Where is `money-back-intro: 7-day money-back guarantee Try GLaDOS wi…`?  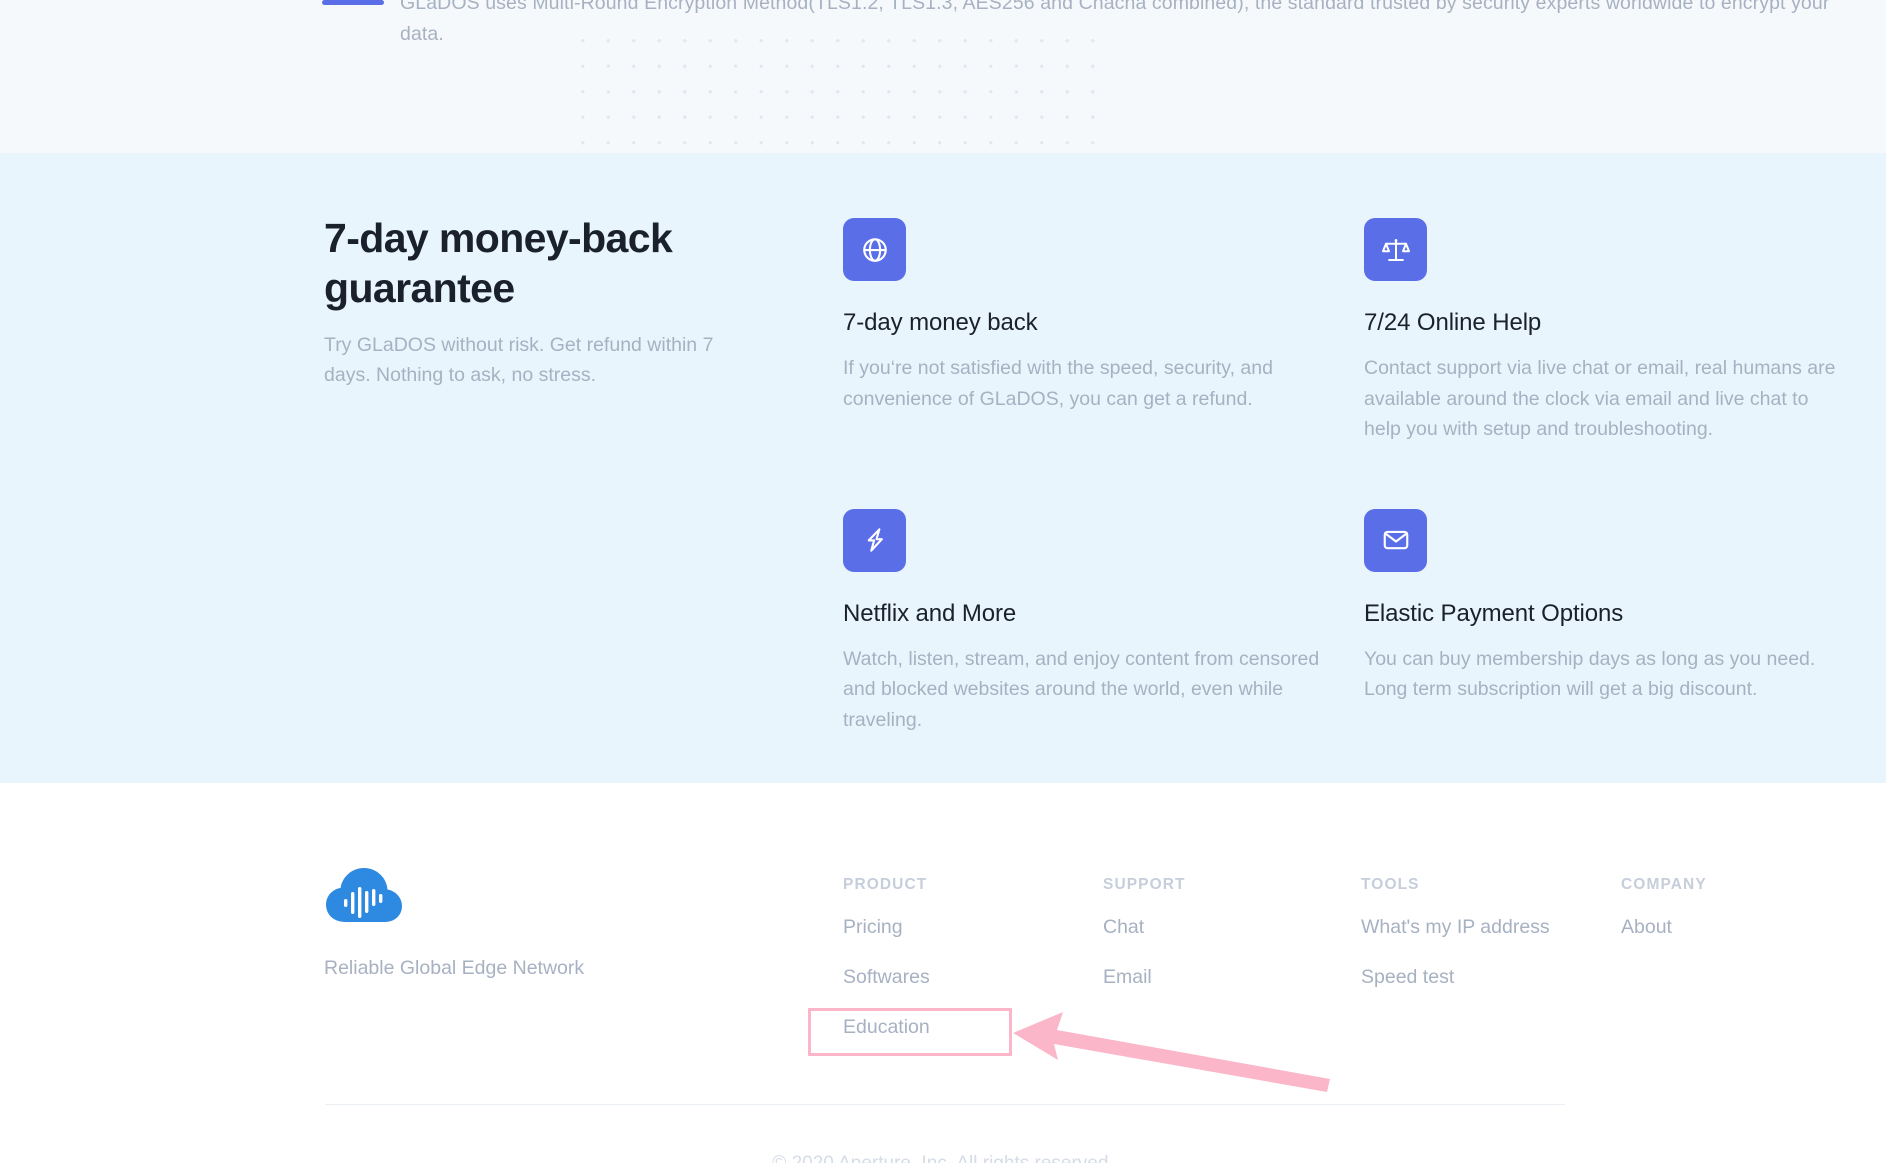
money-back-intro: 7-day money-back guarantee Try GLaDOS wi… is located at coordinates (544, 301).